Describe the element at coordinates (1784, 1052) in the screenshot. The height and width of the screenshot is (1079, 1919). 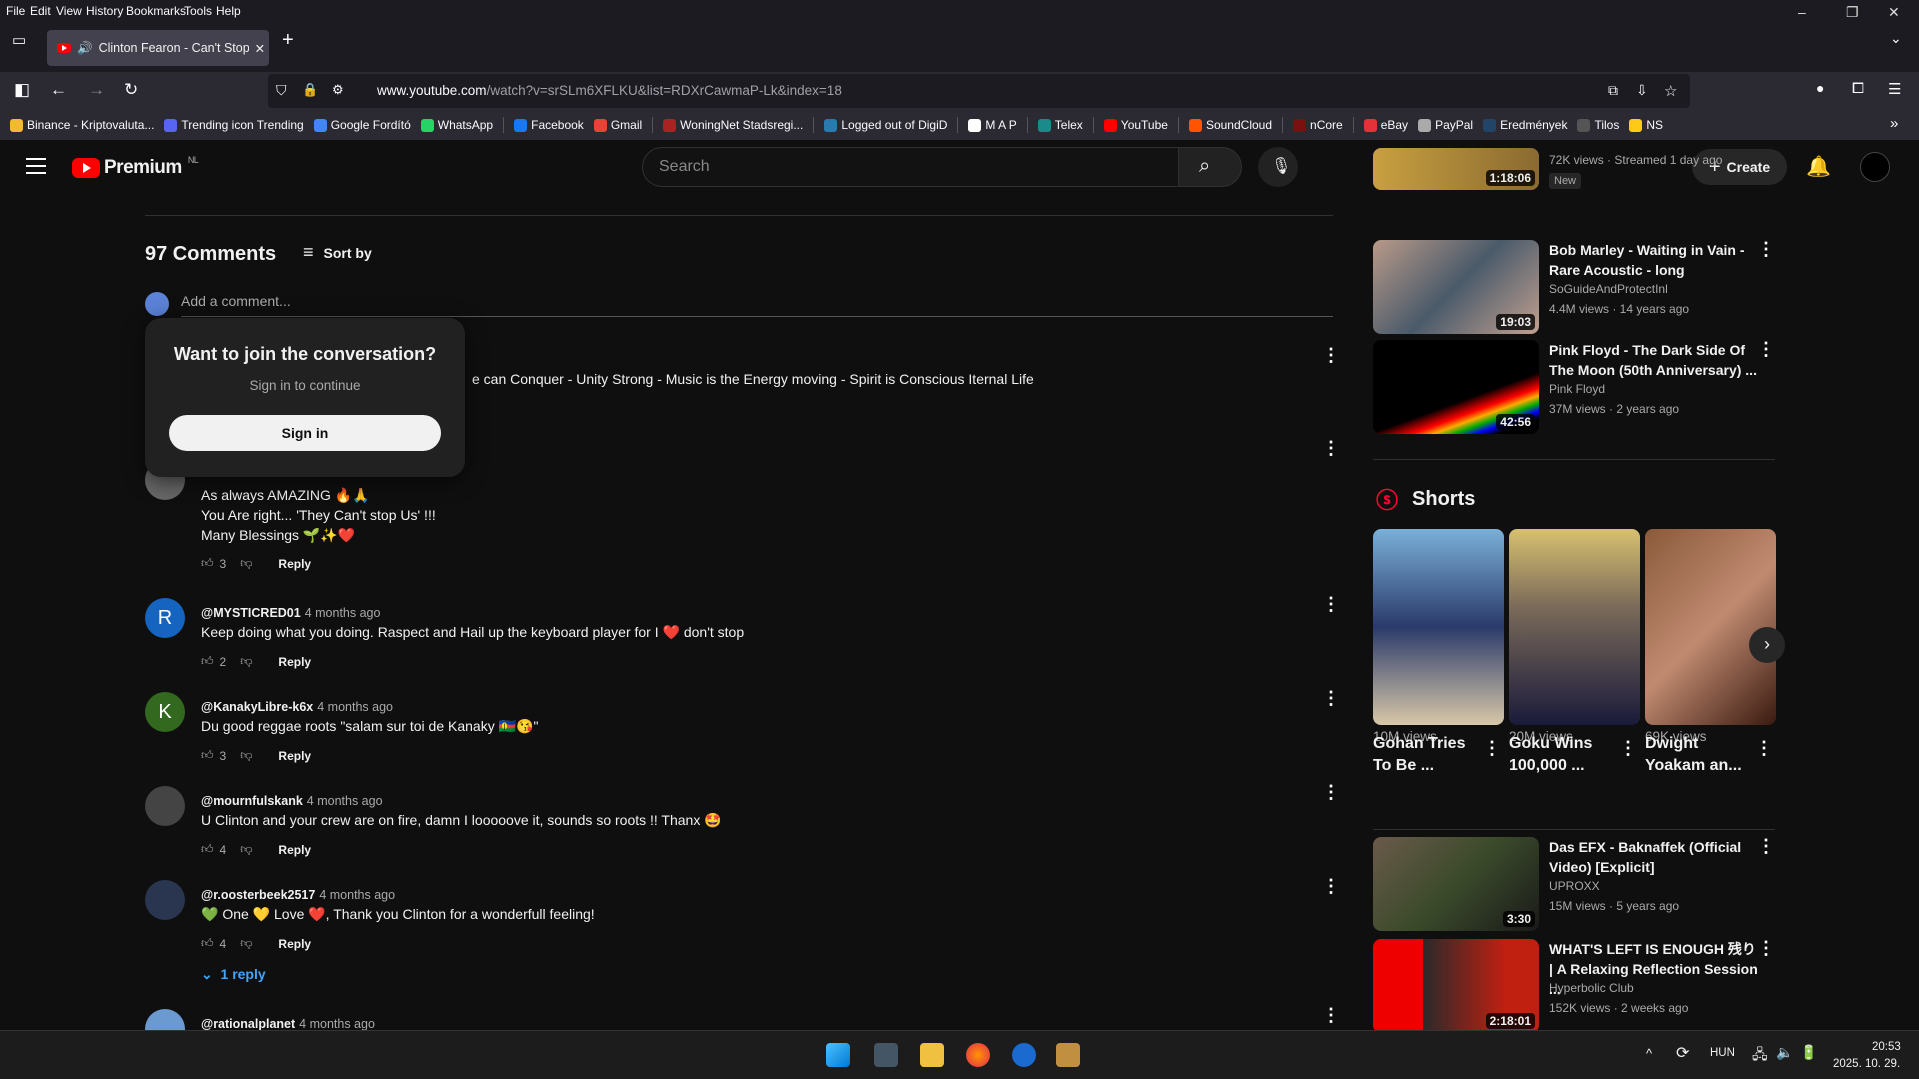
I see `volume-icon: 🔈` at that location.